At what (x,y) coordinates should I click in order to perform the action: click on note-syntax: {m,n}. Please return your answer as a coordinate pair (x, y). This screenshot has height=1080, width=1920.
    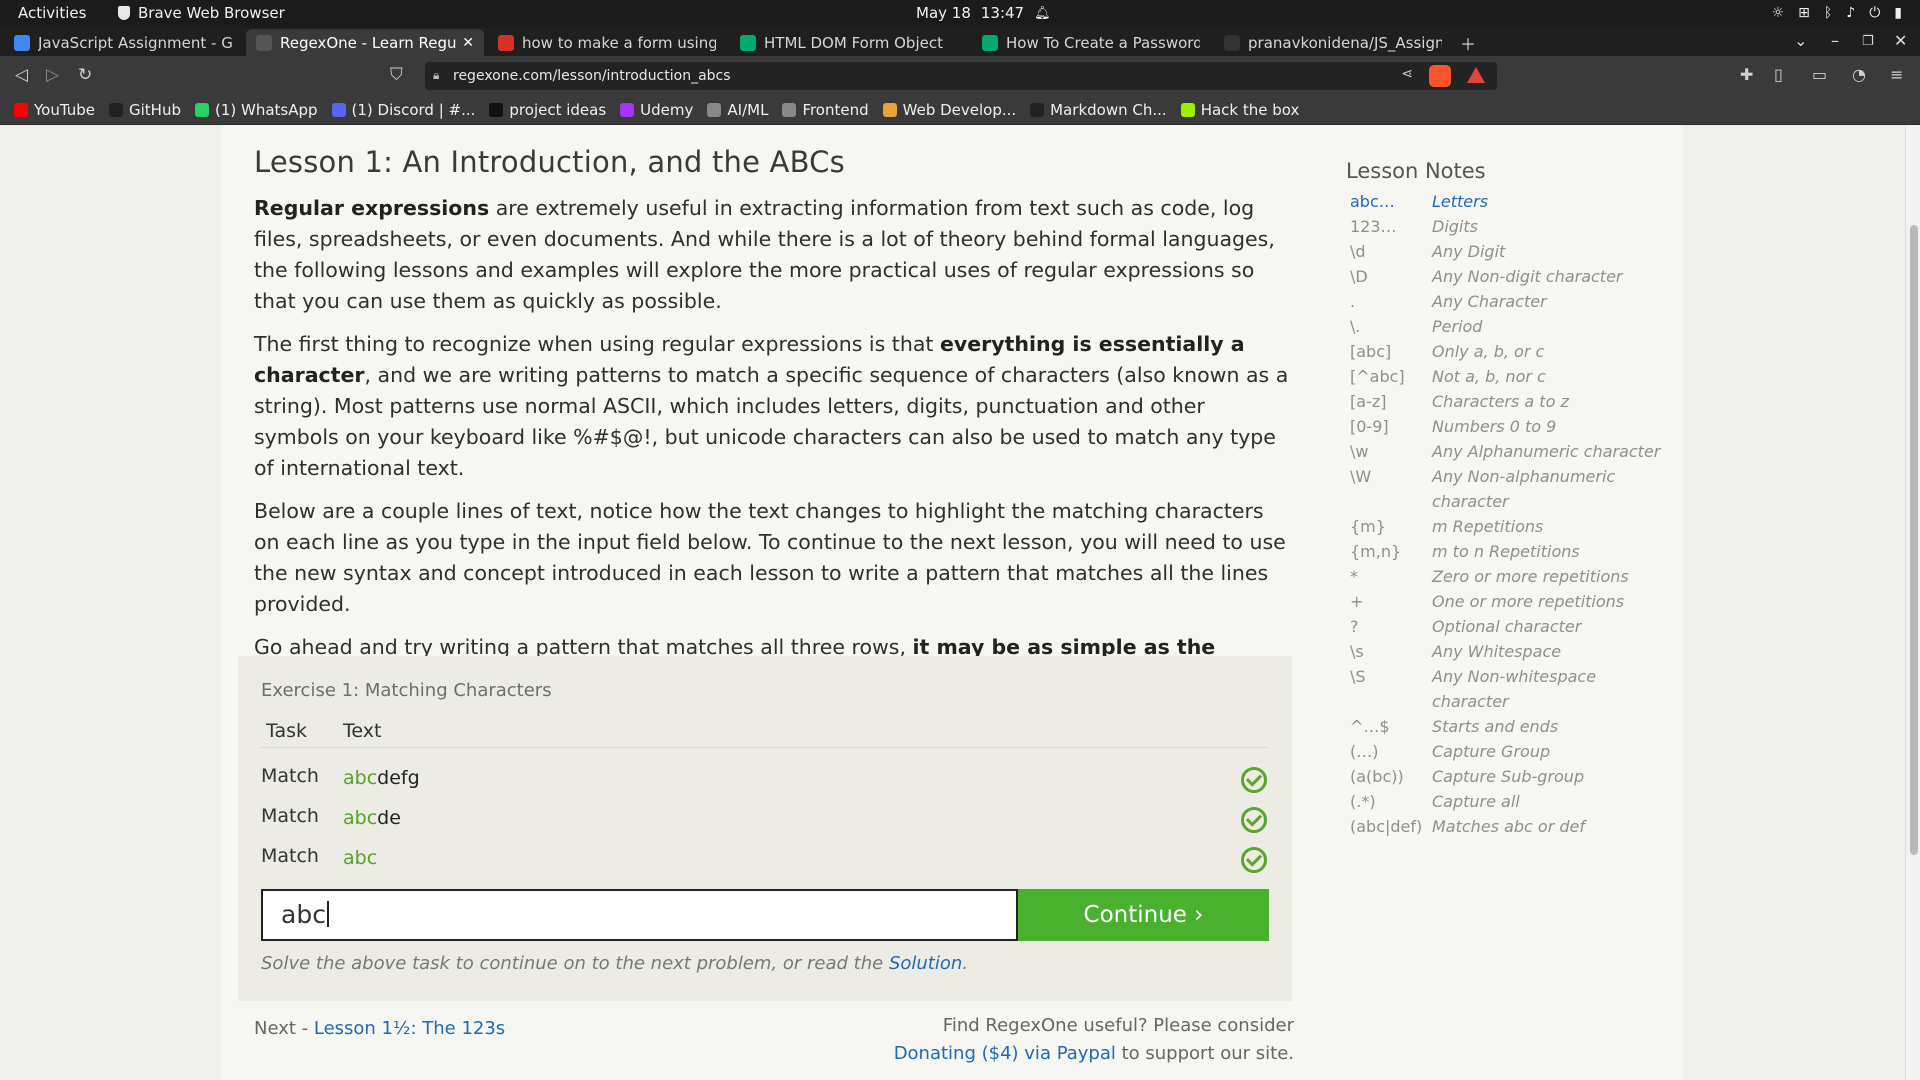
    Looking at the image, I should click on (1376, 551).